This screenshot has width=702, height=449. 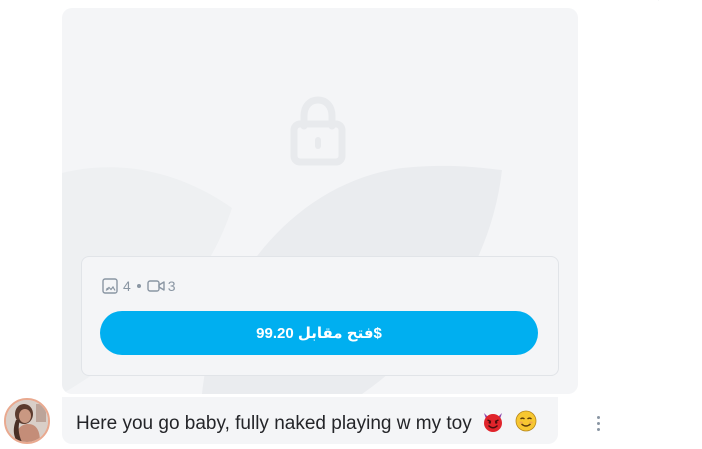 I want to click on avatar, so click(x=27, y=421).